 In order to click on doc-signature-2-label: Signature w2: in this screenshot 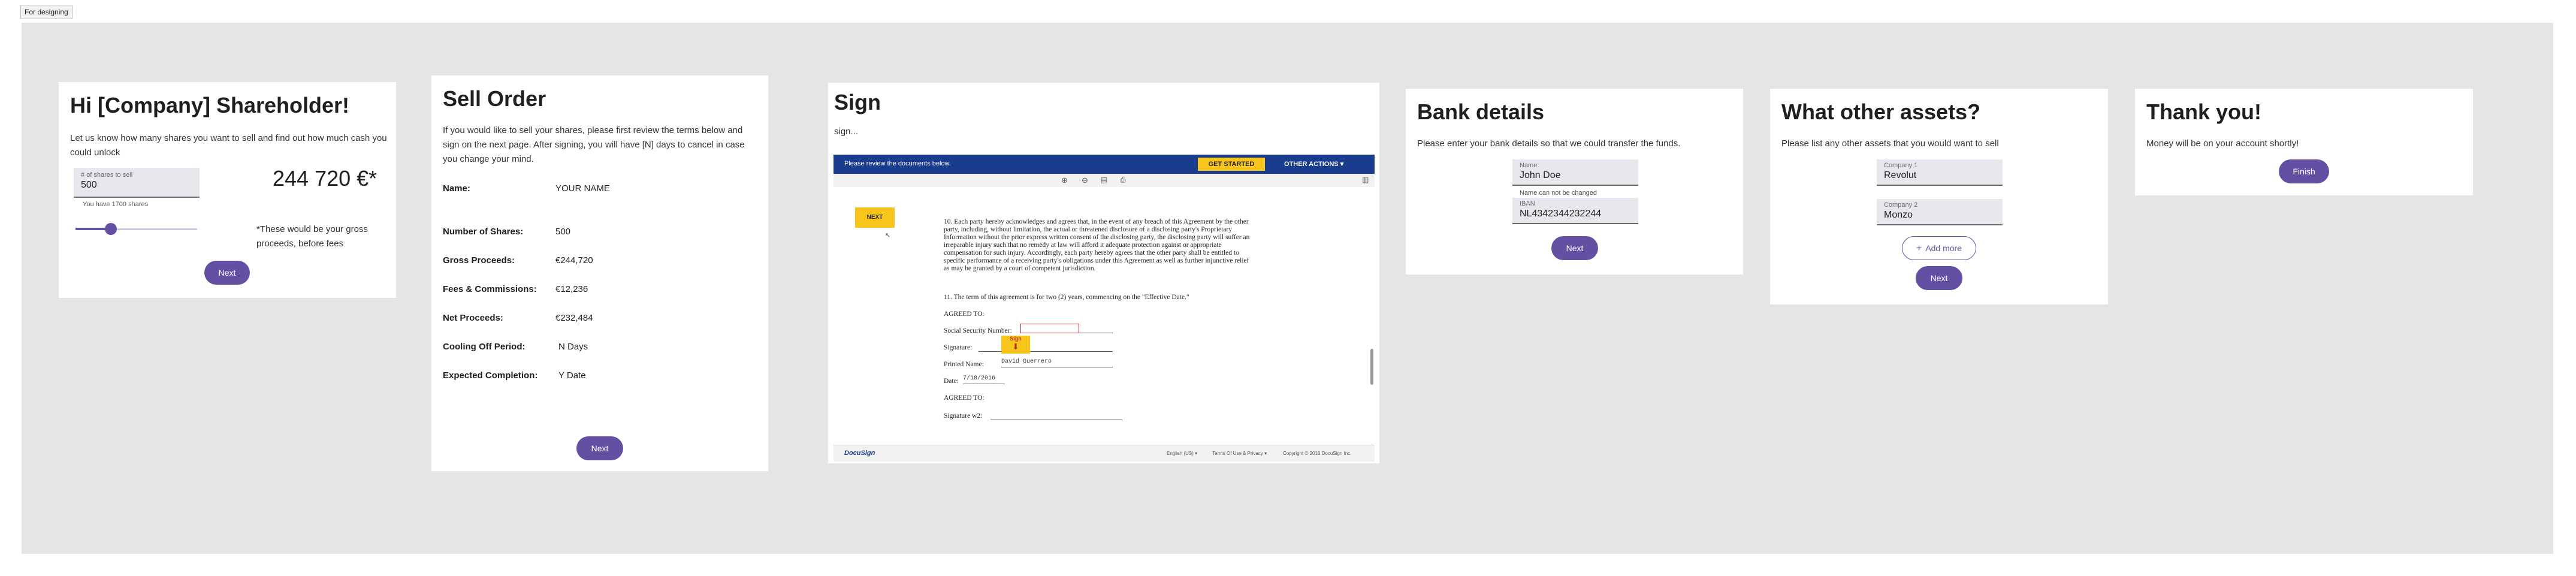, I will do `click(964, 416)`.